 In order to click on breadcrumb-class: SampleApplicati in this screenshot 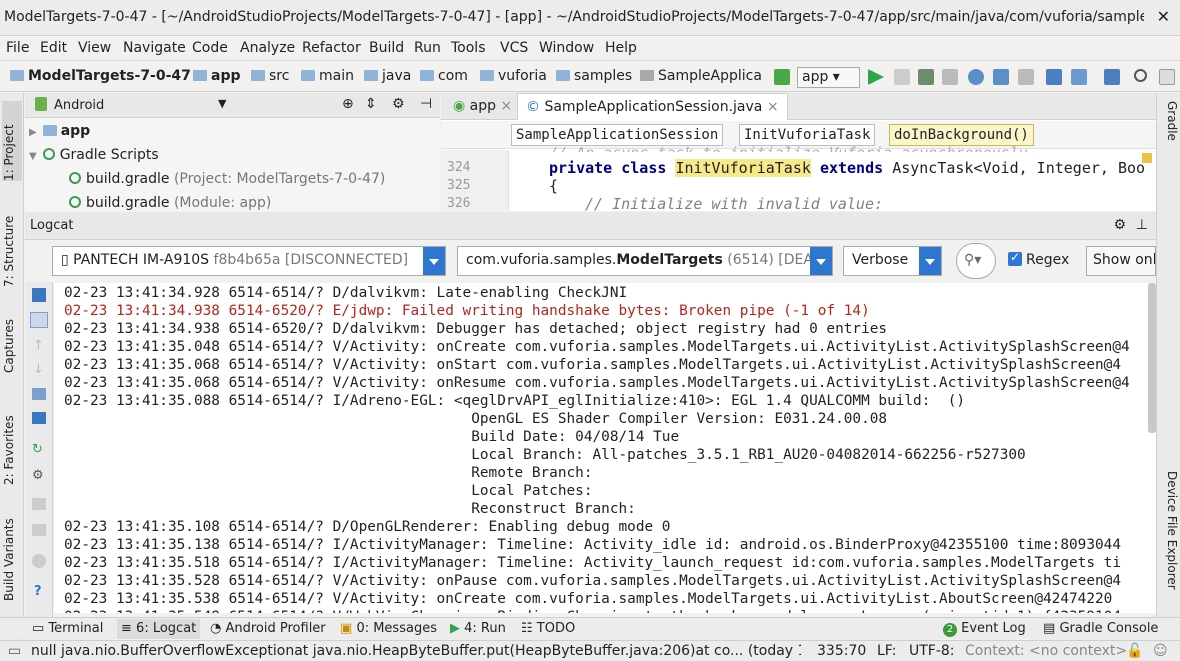, I will do `click(701, 76)`.